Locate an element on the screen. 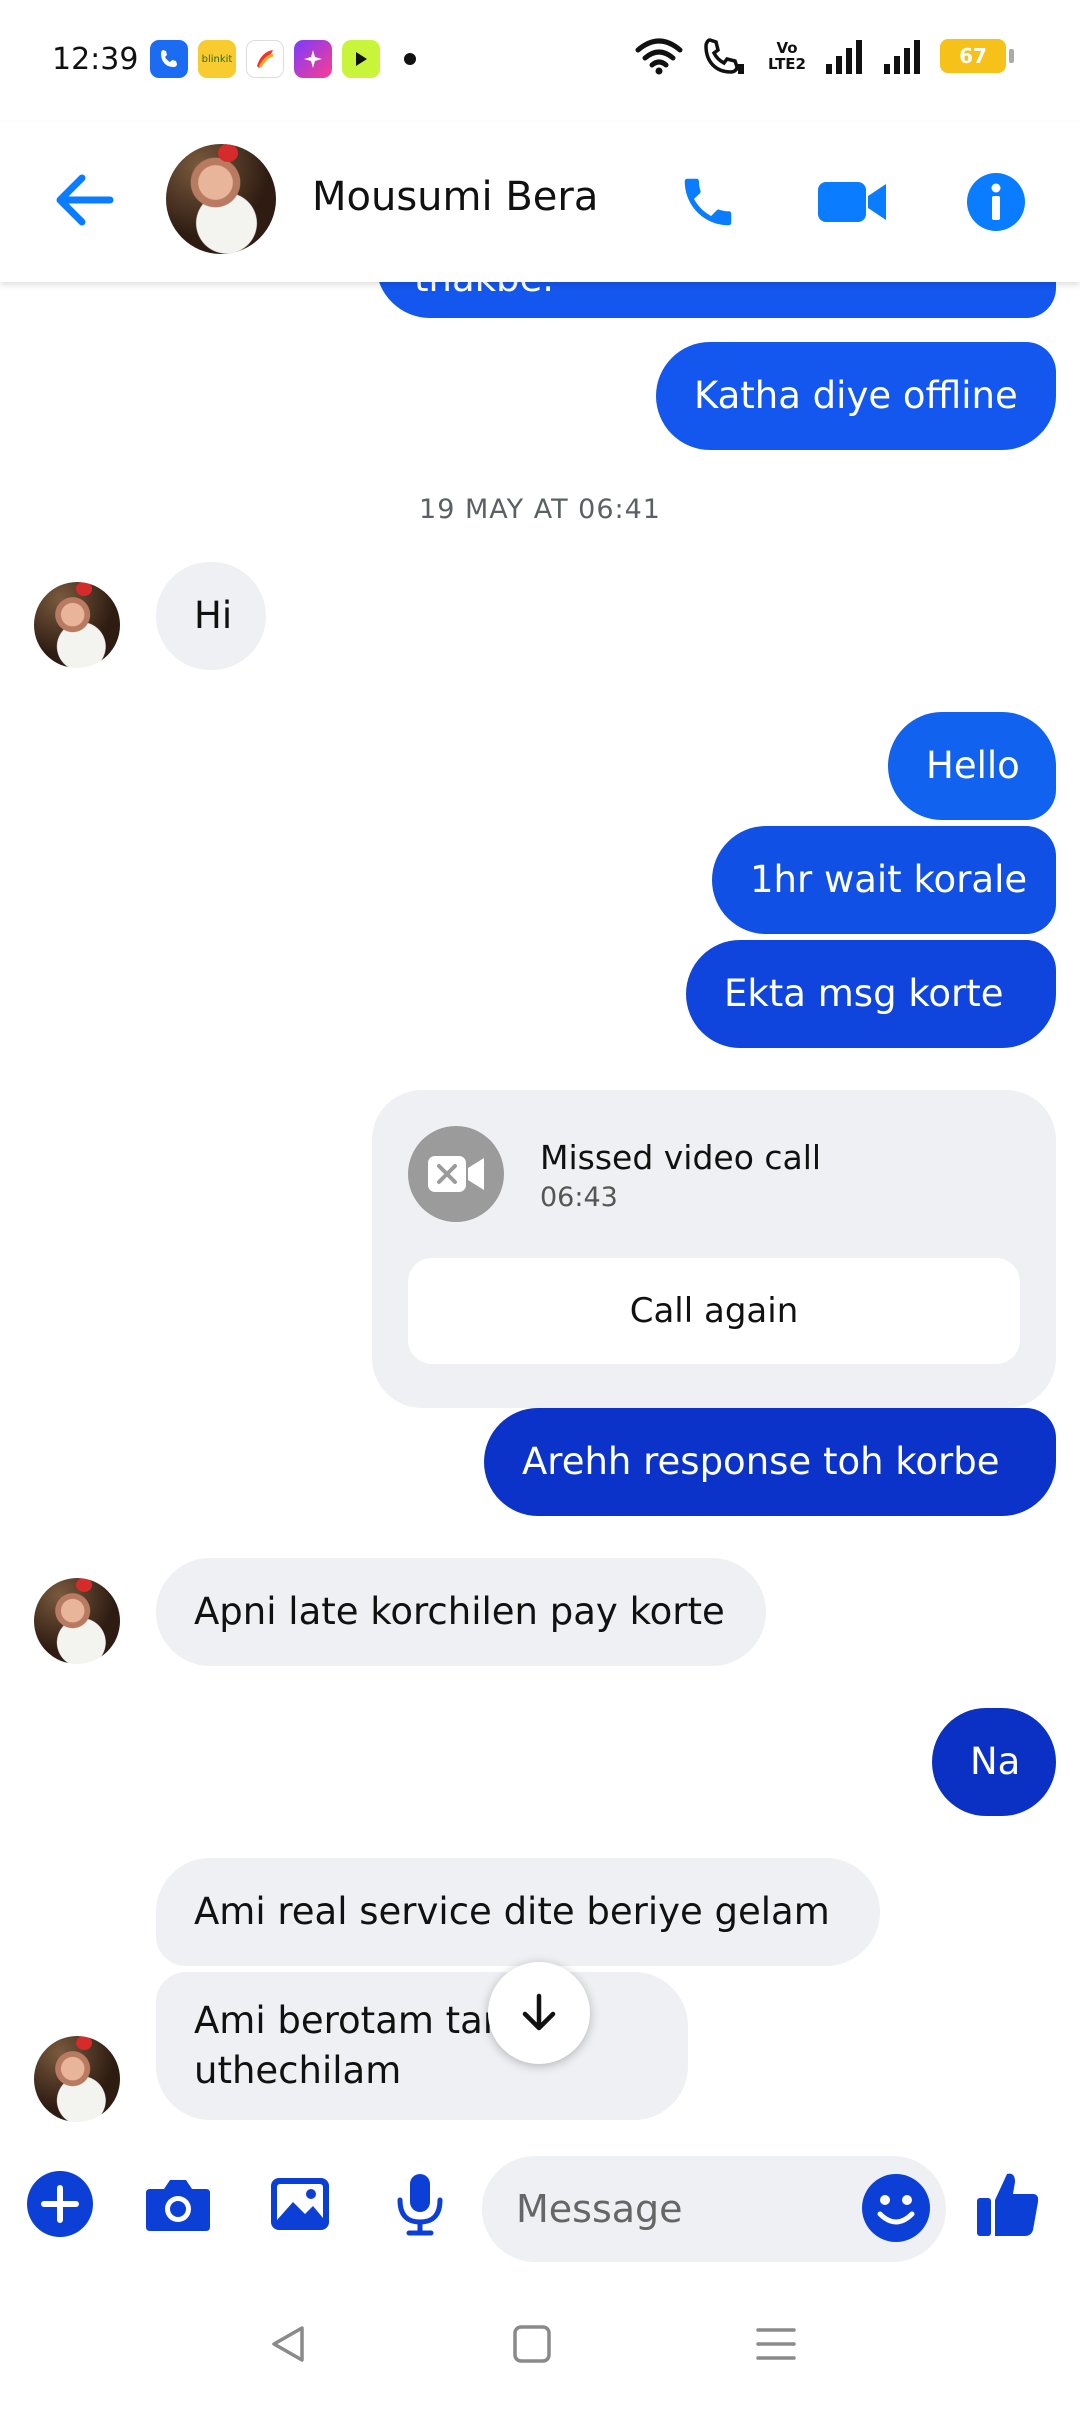 The height and width of the screenshot is (2412, 1080). back-button is located at coordinates (85, 200).